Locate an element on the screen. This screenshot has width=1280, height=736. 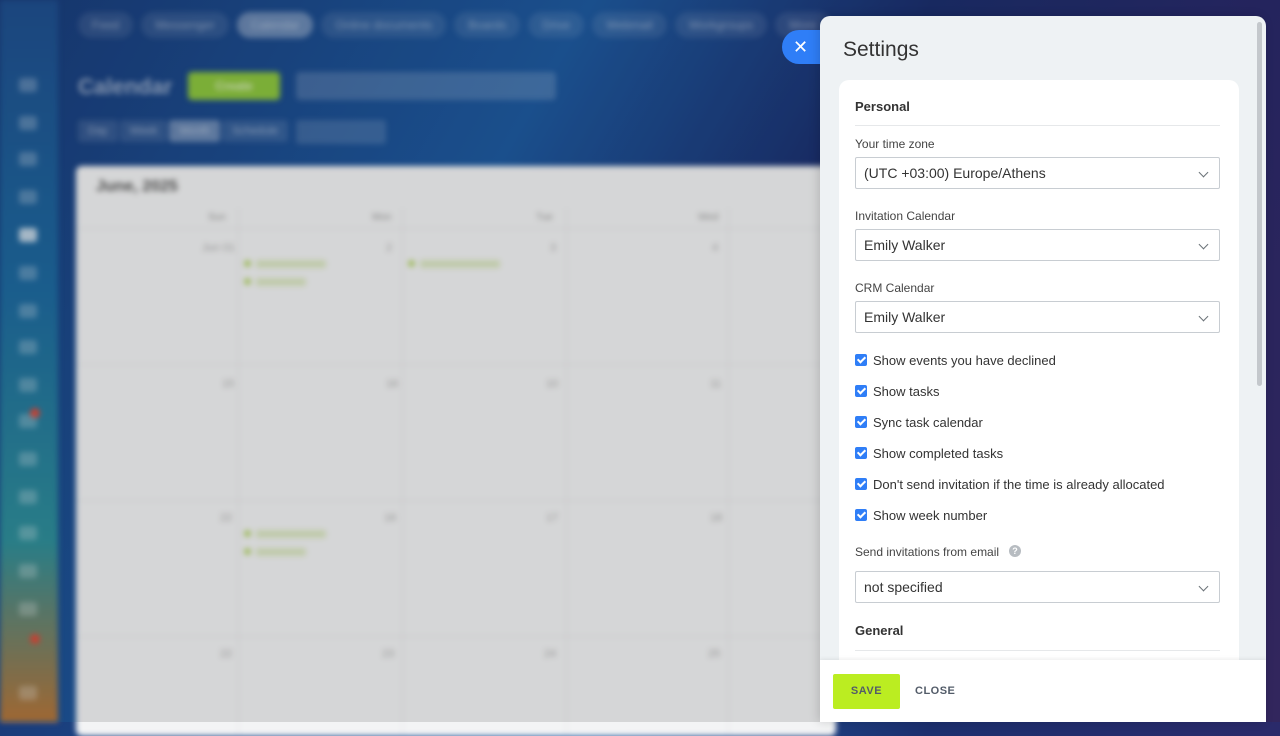
crm-calendar-select: Emily Walker is located at coordinates (1037, 317).